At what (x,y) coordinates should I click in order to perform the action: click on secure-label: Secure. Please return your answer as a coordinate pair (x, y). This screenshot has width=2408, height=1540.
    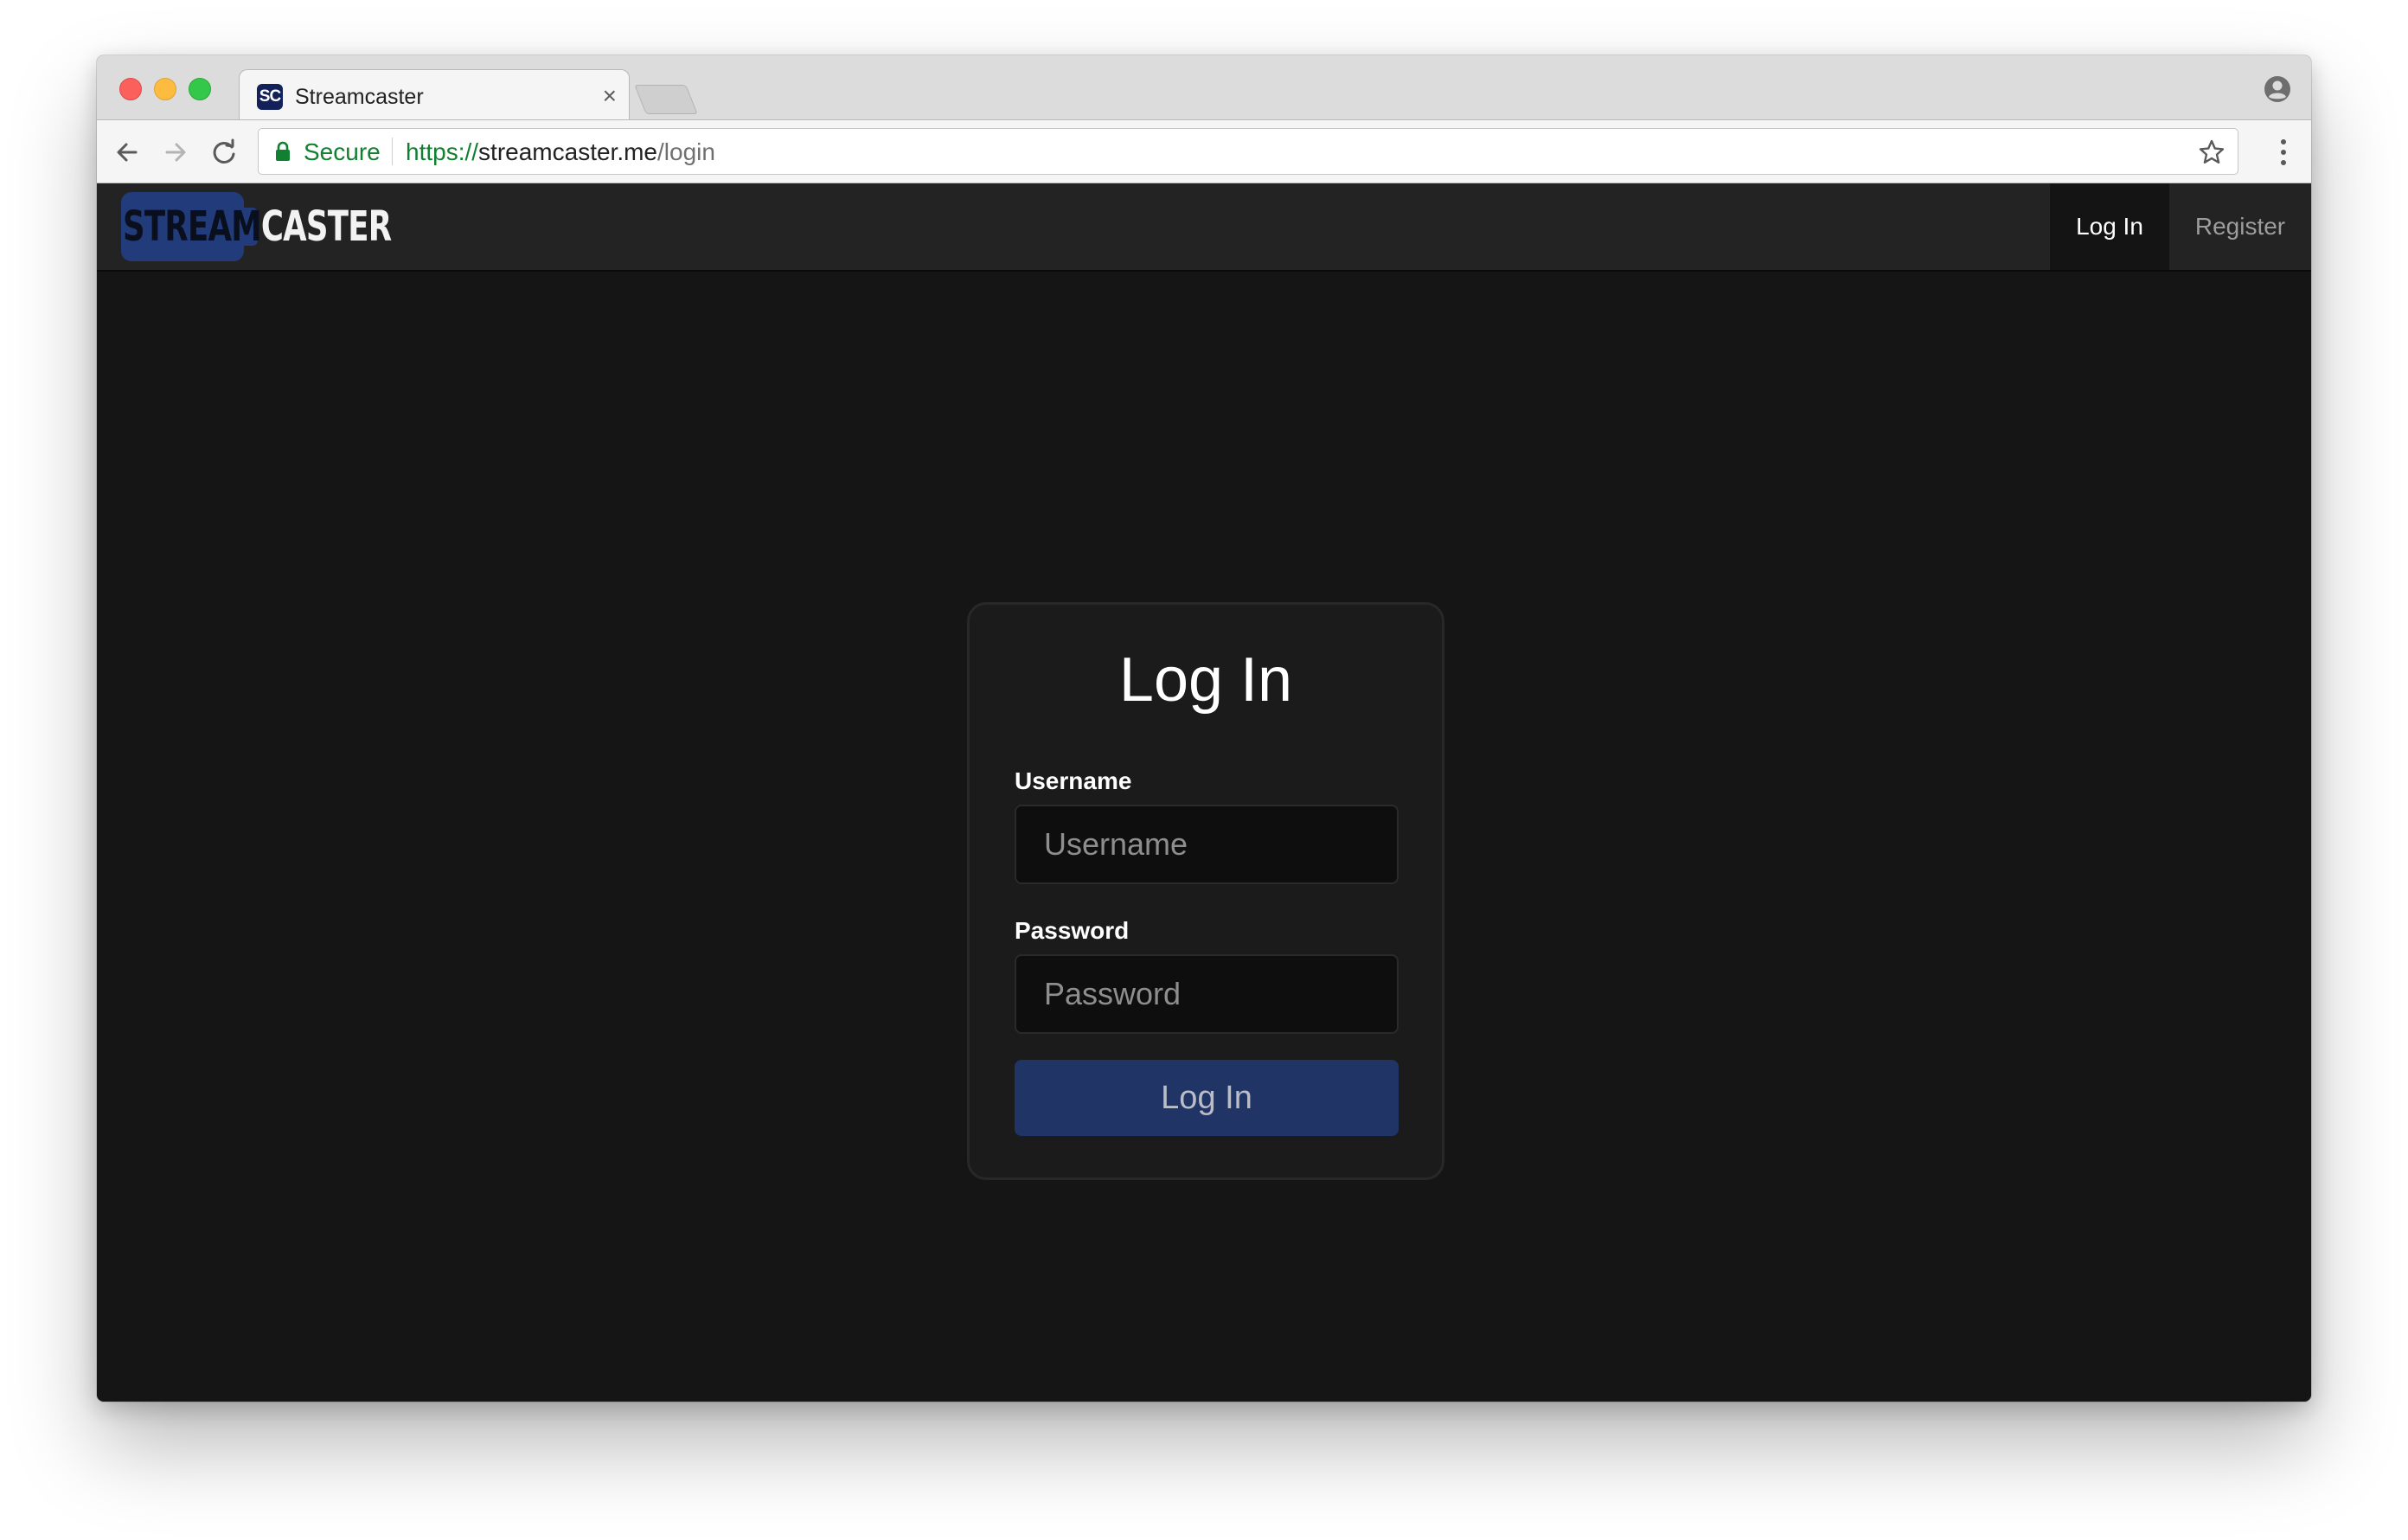
    Looking at the image, I should click on (342, 152).